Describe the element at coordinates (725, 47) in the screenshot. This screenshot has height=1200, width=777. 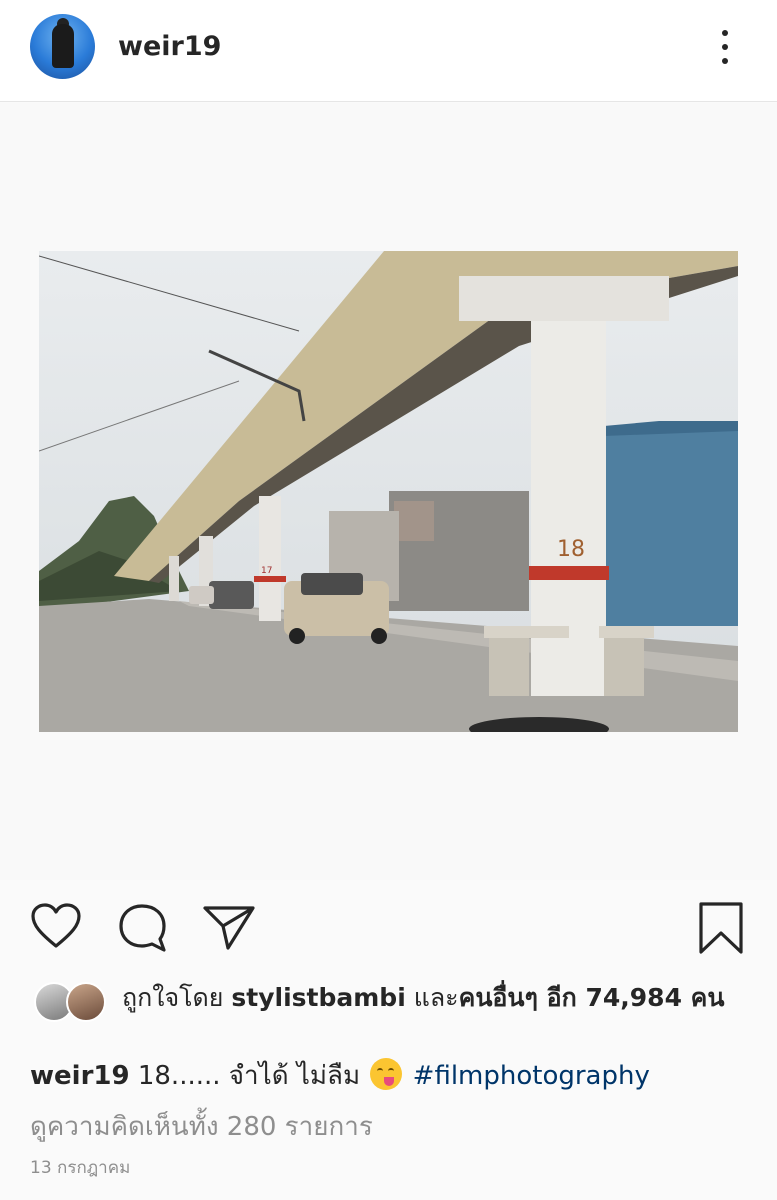
I see `more-vertical-icon` at that location.